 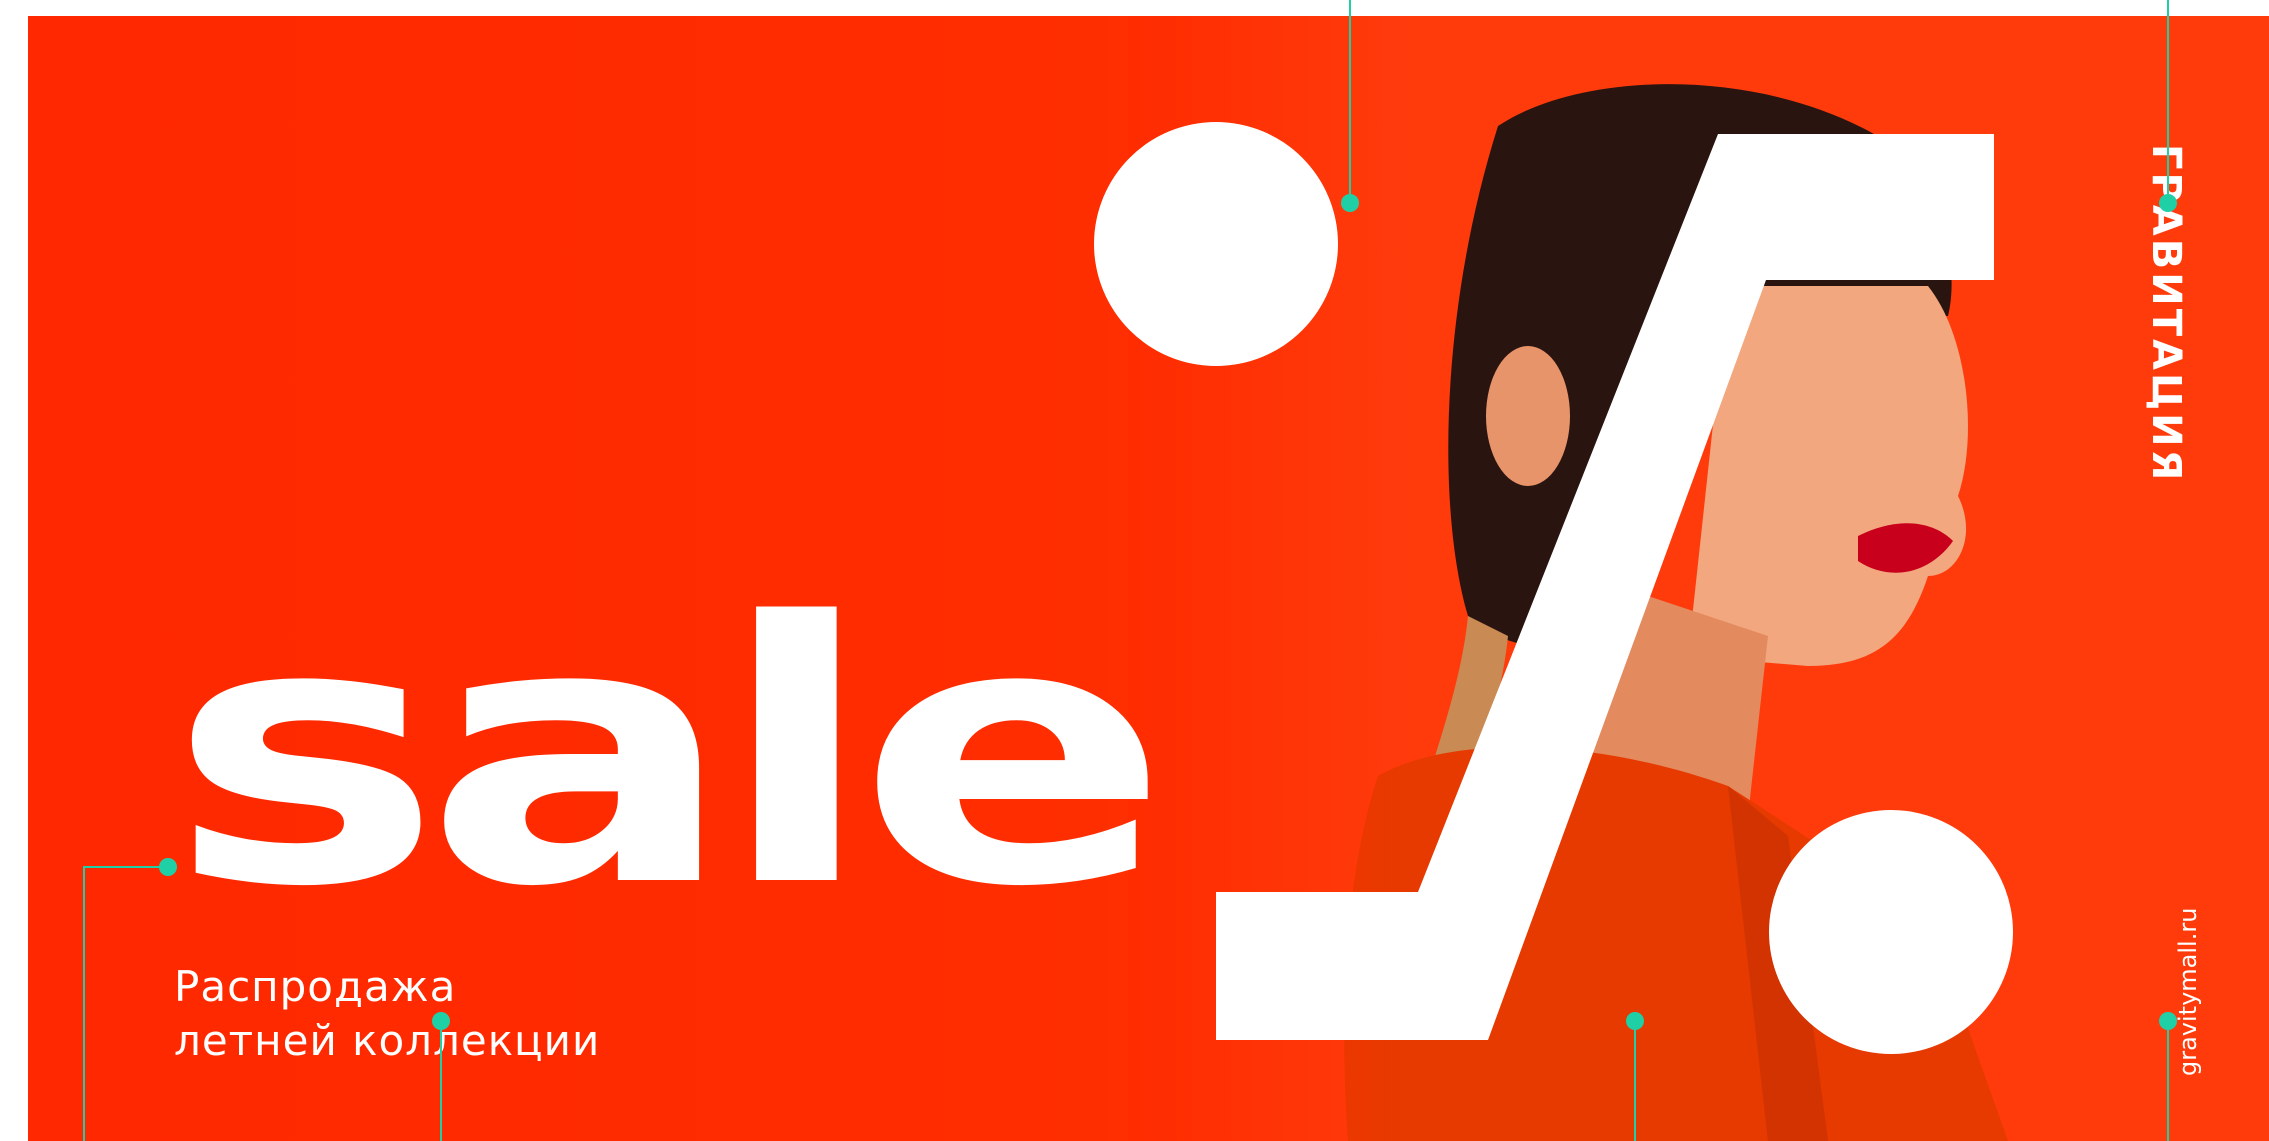 I want to click on subtitle-line-1: Распродажа, so click(x=315, y=986).